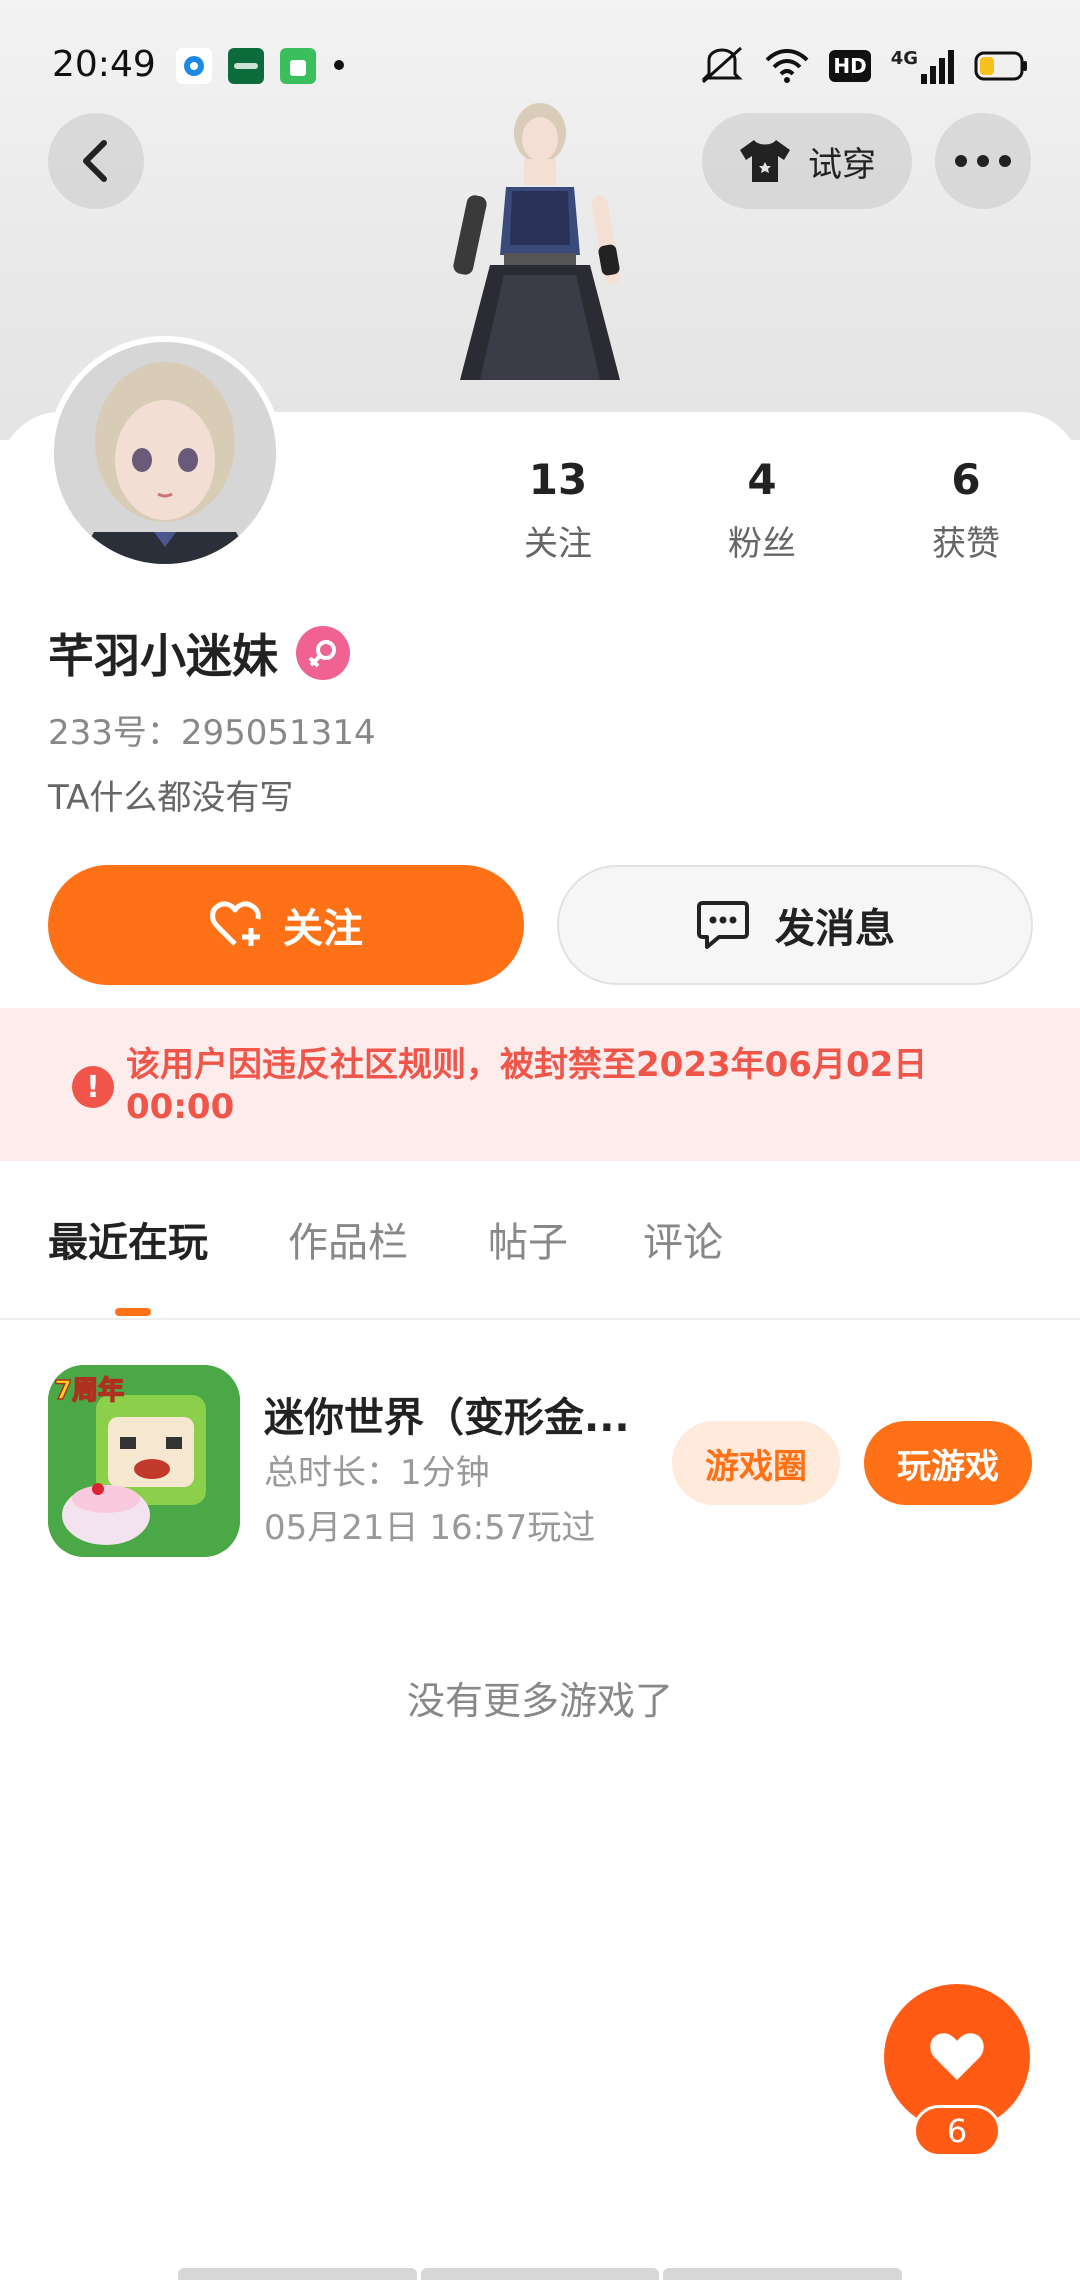 The width and height of the screenshot is (1080, 2280). Describe the element at coordinates (948, 1463) in the screenshot. I see `play-game-button: 玩游戏` at that location.